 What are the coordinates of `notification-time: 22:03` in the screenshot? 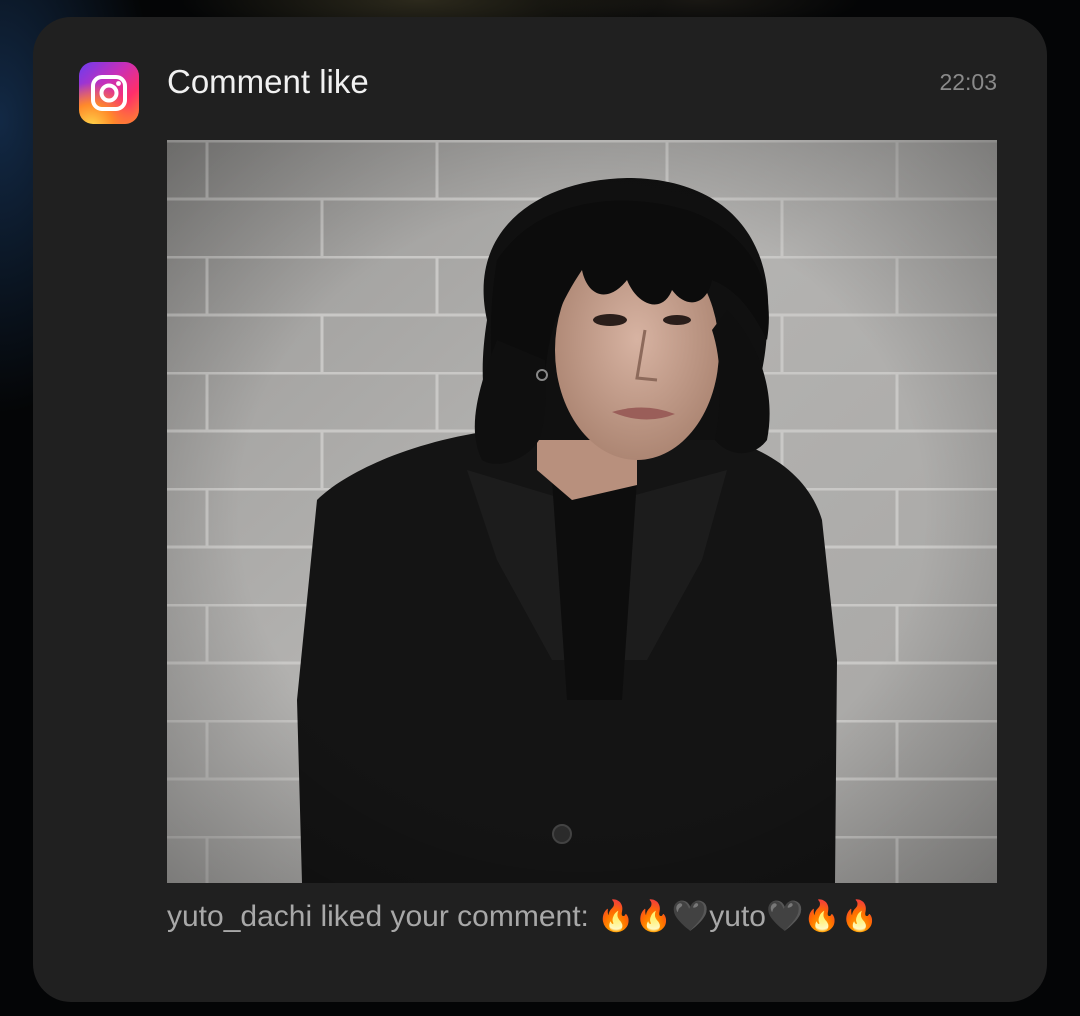 It's located at (968, 82).